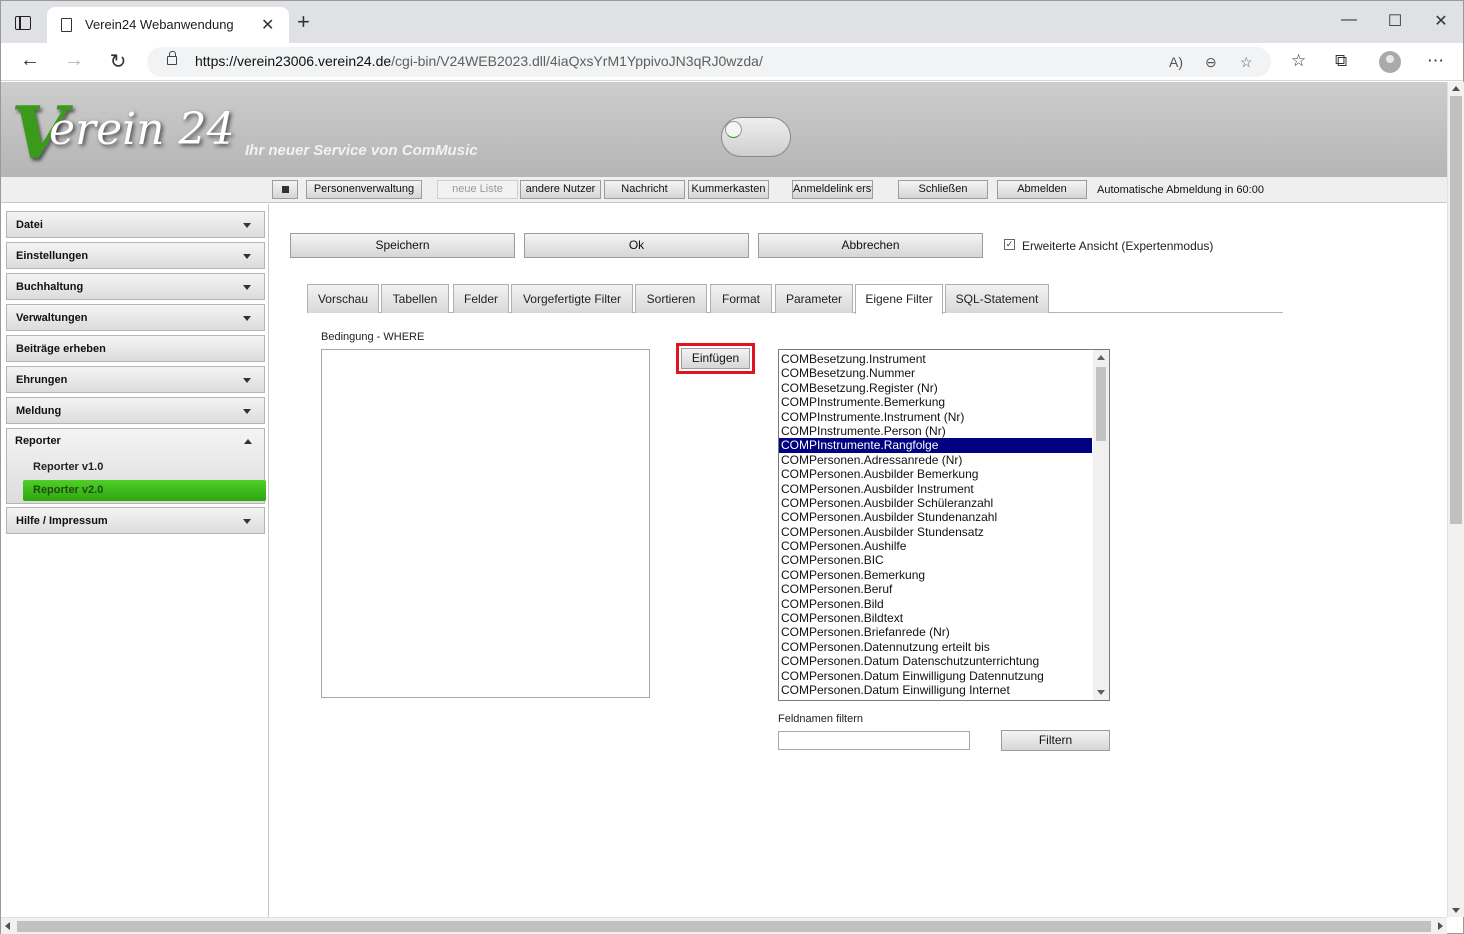  Describe the element at coordinates (30, 60) in the screenshot. I see `back-icon: ←` at that location.